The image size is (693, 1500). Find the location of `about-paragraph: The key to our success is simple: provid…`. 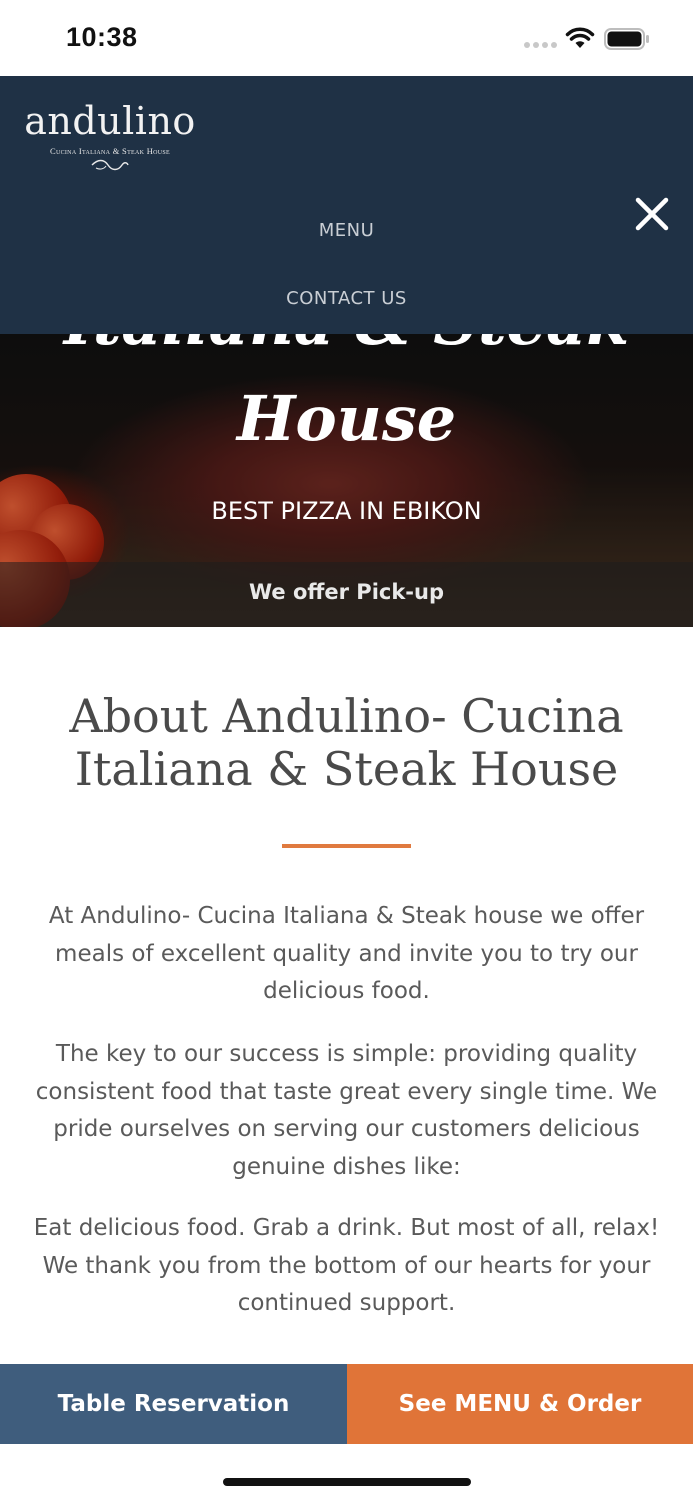

about-paragraph: The key to our success is simple: provid… is located at coordinates (346, 1110).